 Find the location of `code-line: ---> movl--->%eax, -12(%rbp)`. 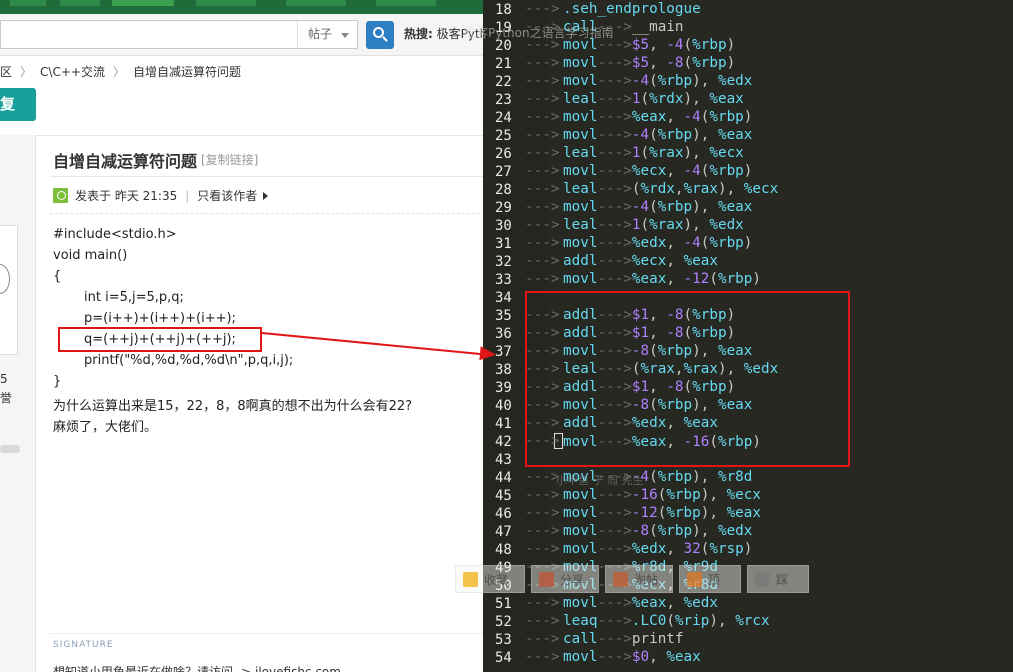

code-line: ---> movl--->%eax, -12(%rbp) is located at coordinates (643, 279).